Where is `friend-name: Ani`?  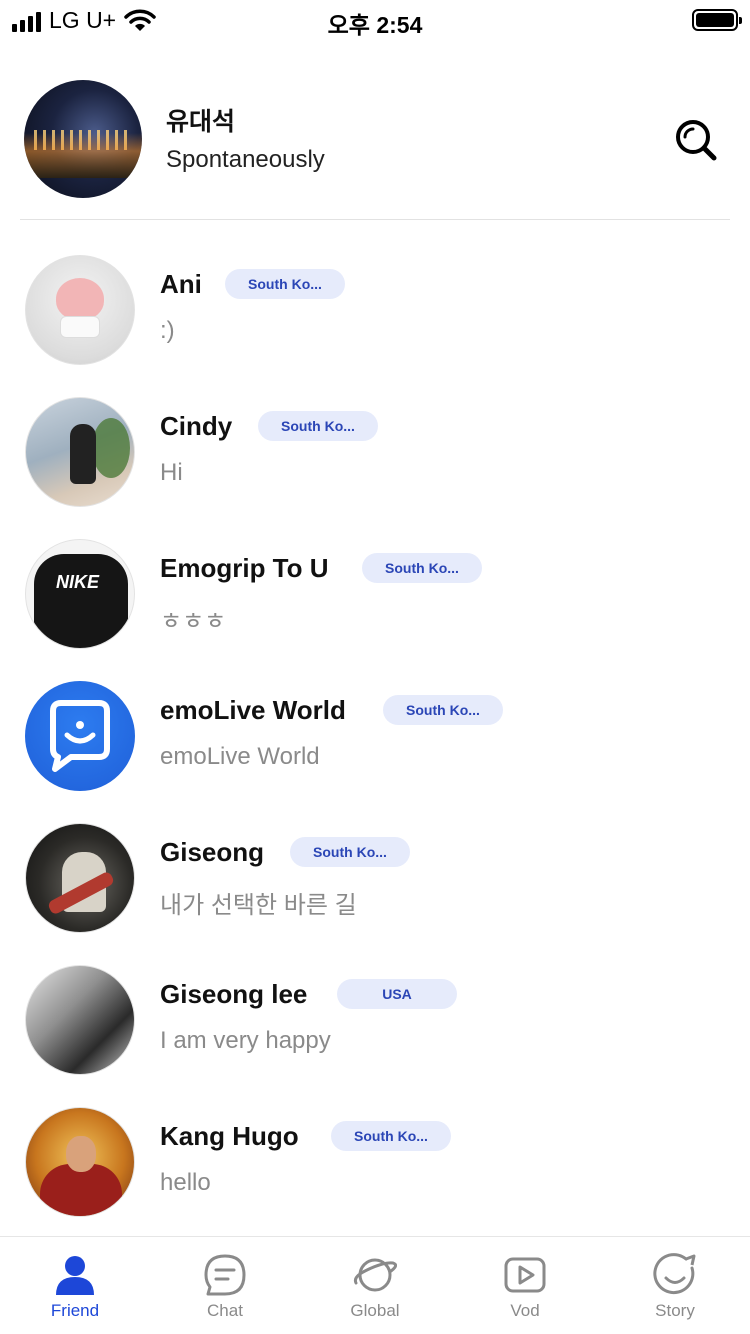 friend-name: Ani is located at coordinates (181, 284).